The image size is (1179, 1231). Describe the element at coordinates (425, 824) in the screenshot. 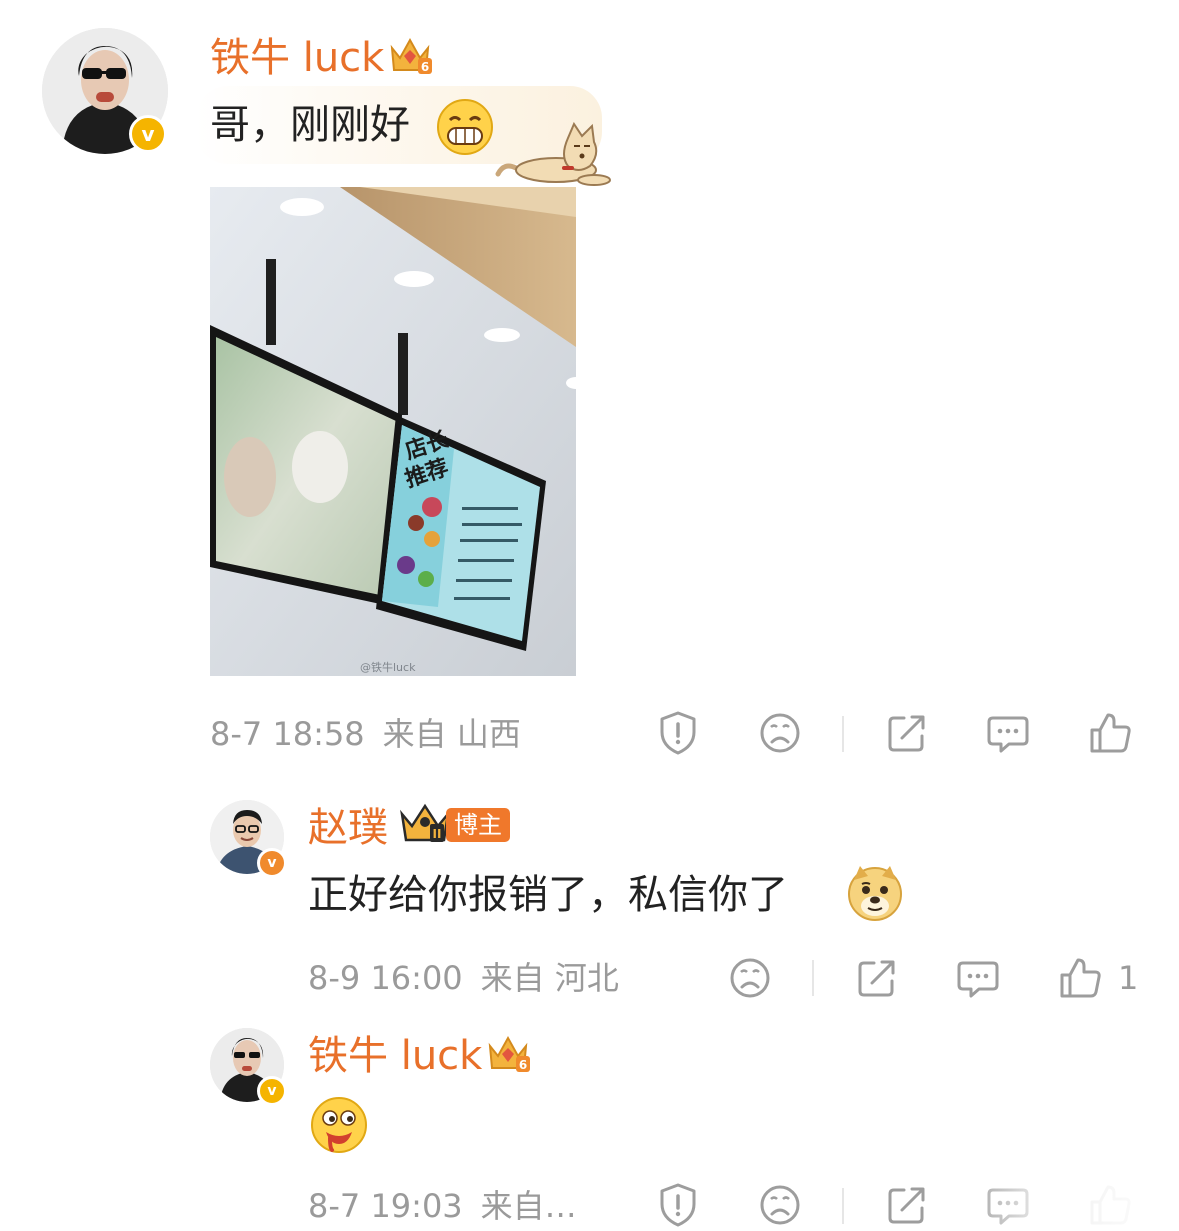

I see `crown-level-icon: II` at that location.